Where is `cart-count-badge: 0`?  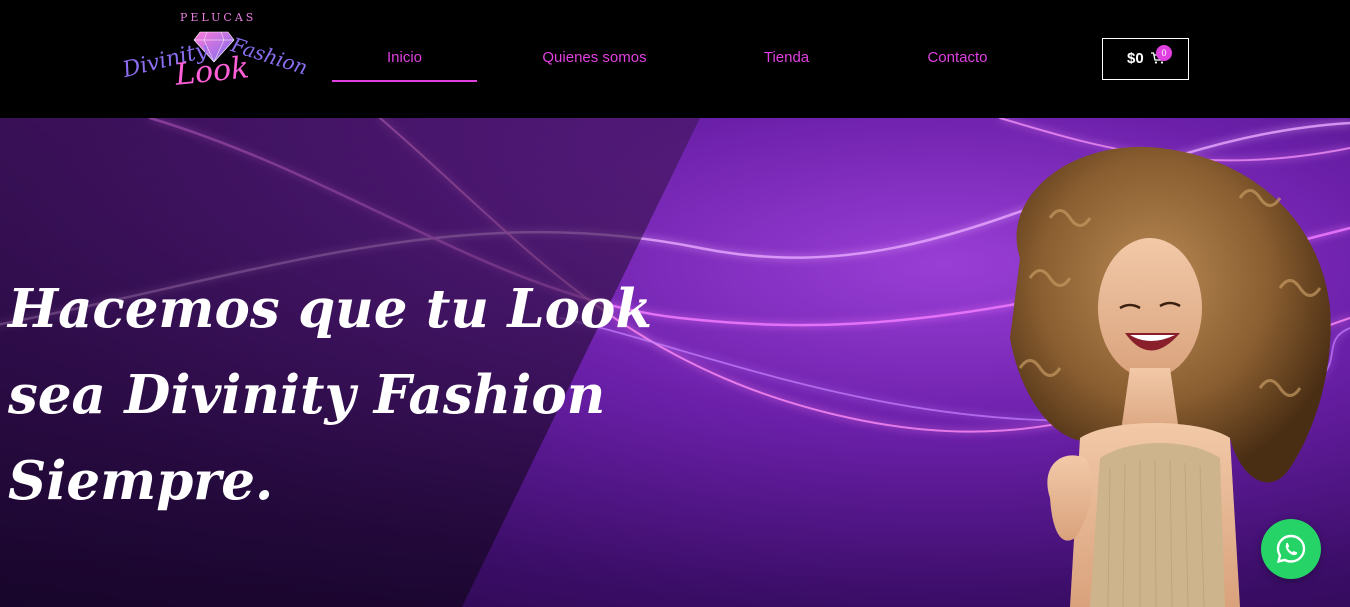 cart-count-badge: 0 is located at coordinates (1164, 53).